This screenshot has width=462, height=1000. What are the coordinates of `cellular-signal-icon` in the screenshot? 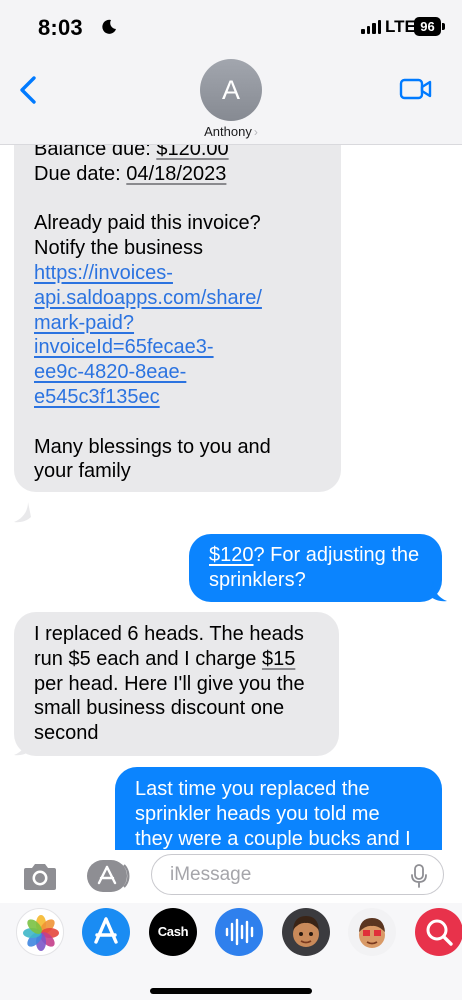 It's located at (371, 27).